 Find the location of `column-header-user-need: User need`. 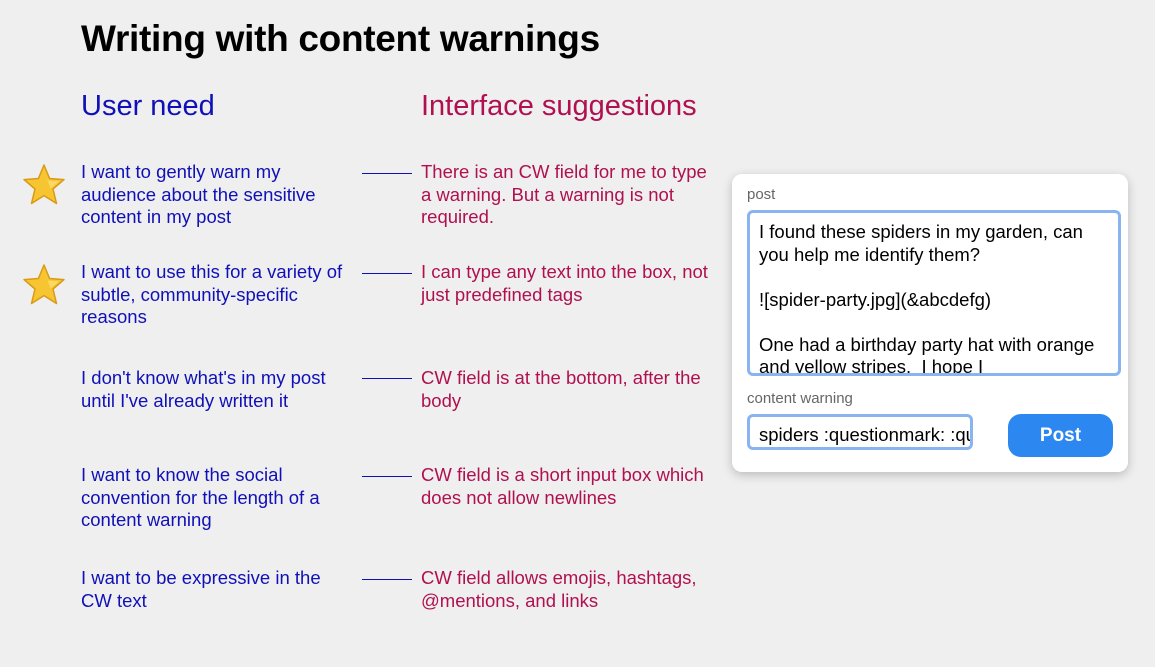

column-header-user-need: User need is located at coordinates (148, 106).